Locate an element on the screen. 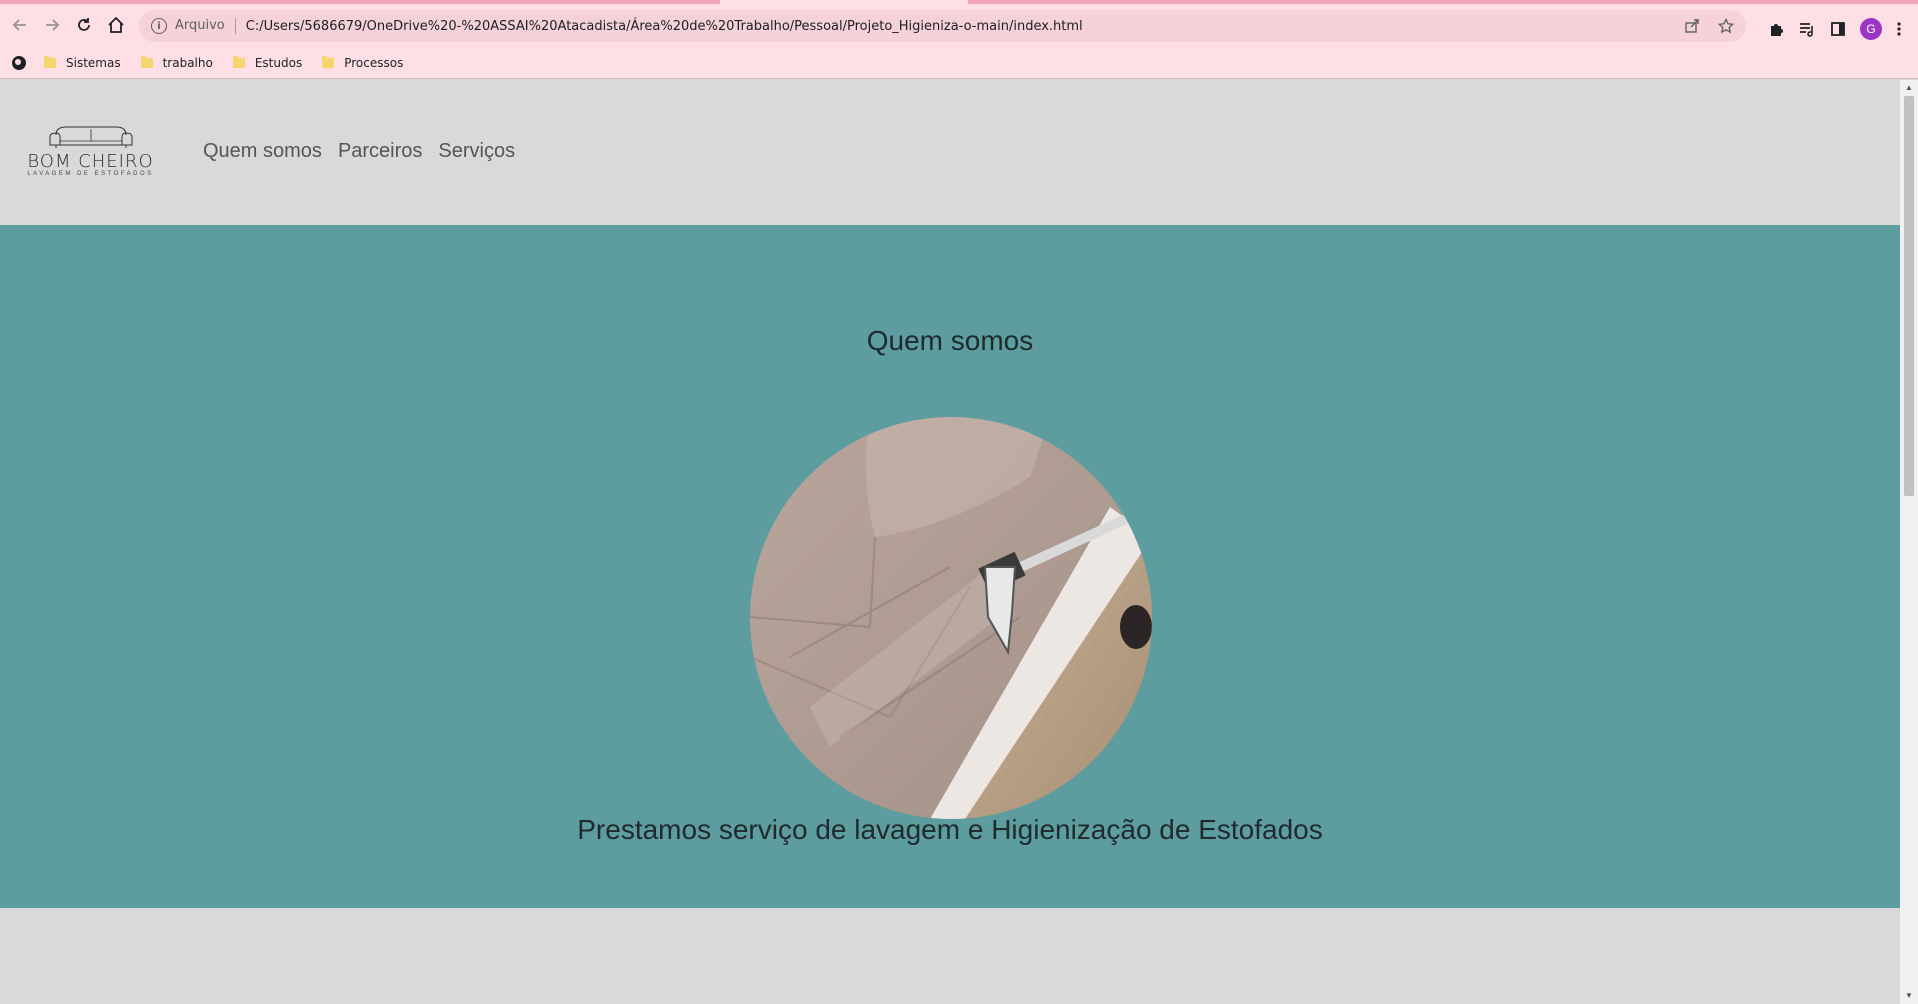  site-logo: BOM CHEIRO LAVAGEM DE ESTOFADOS is located at coordinates (90, 153).